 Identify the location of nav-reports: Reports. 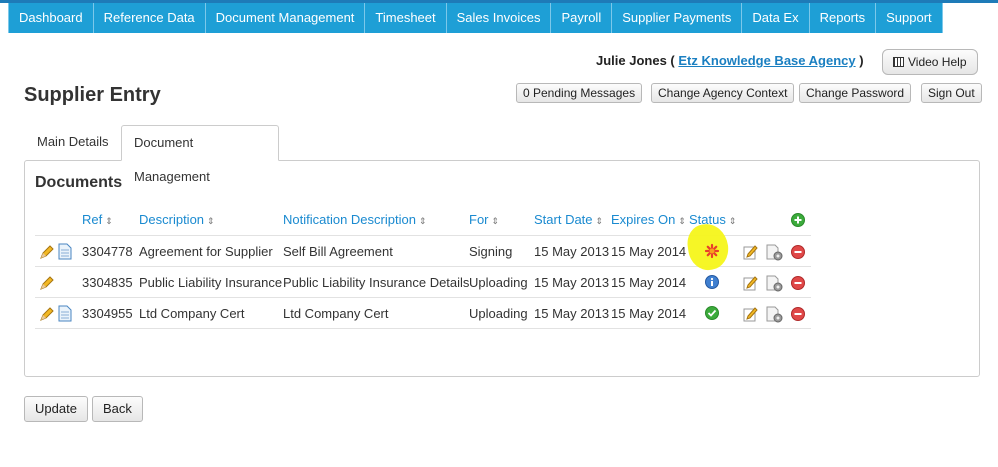
(843, 18).